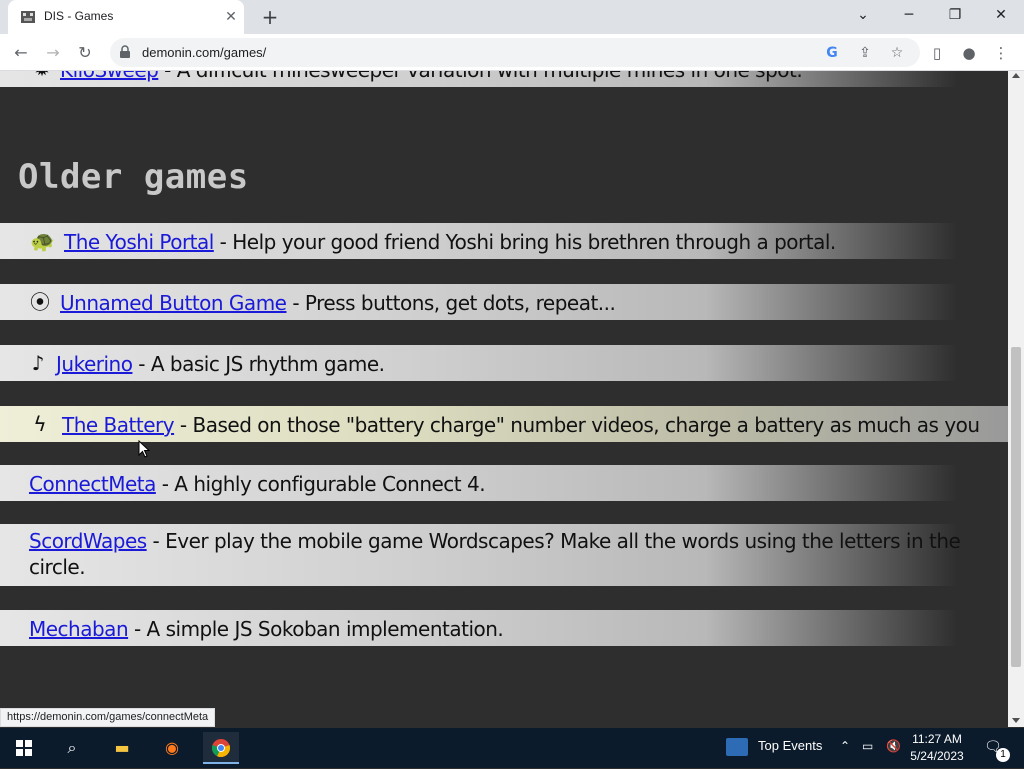  Describe the element at coordinates (316, 629) in the screenshot. I see `game-description: - A simple JS Sokoban implementation.` at that location.